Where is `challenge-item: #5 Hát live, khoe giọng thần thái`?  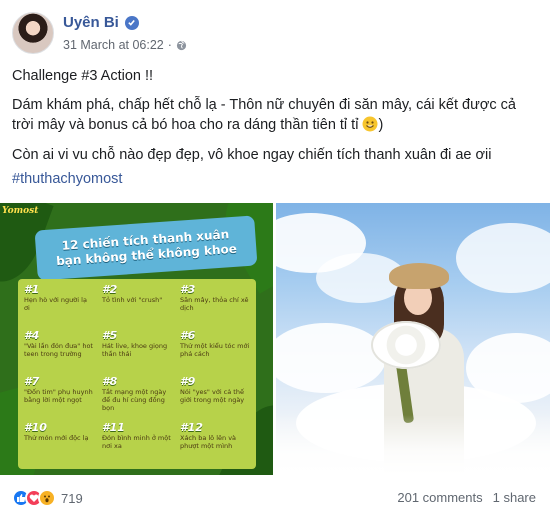 challenge-item: #5 Hát live, khoe giọng thần thái is located at coordinates (137, 343).